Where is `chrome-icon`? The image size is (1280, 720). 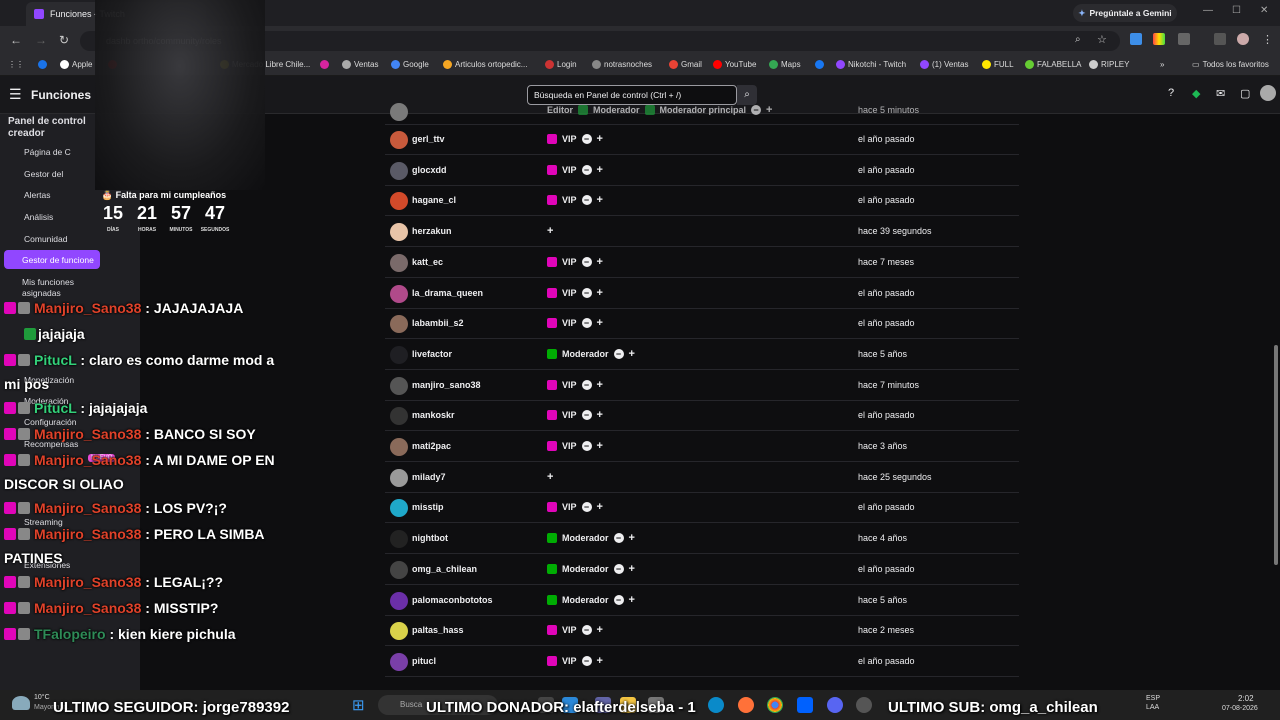
chrome-icon is located at coordinates (775, 705).